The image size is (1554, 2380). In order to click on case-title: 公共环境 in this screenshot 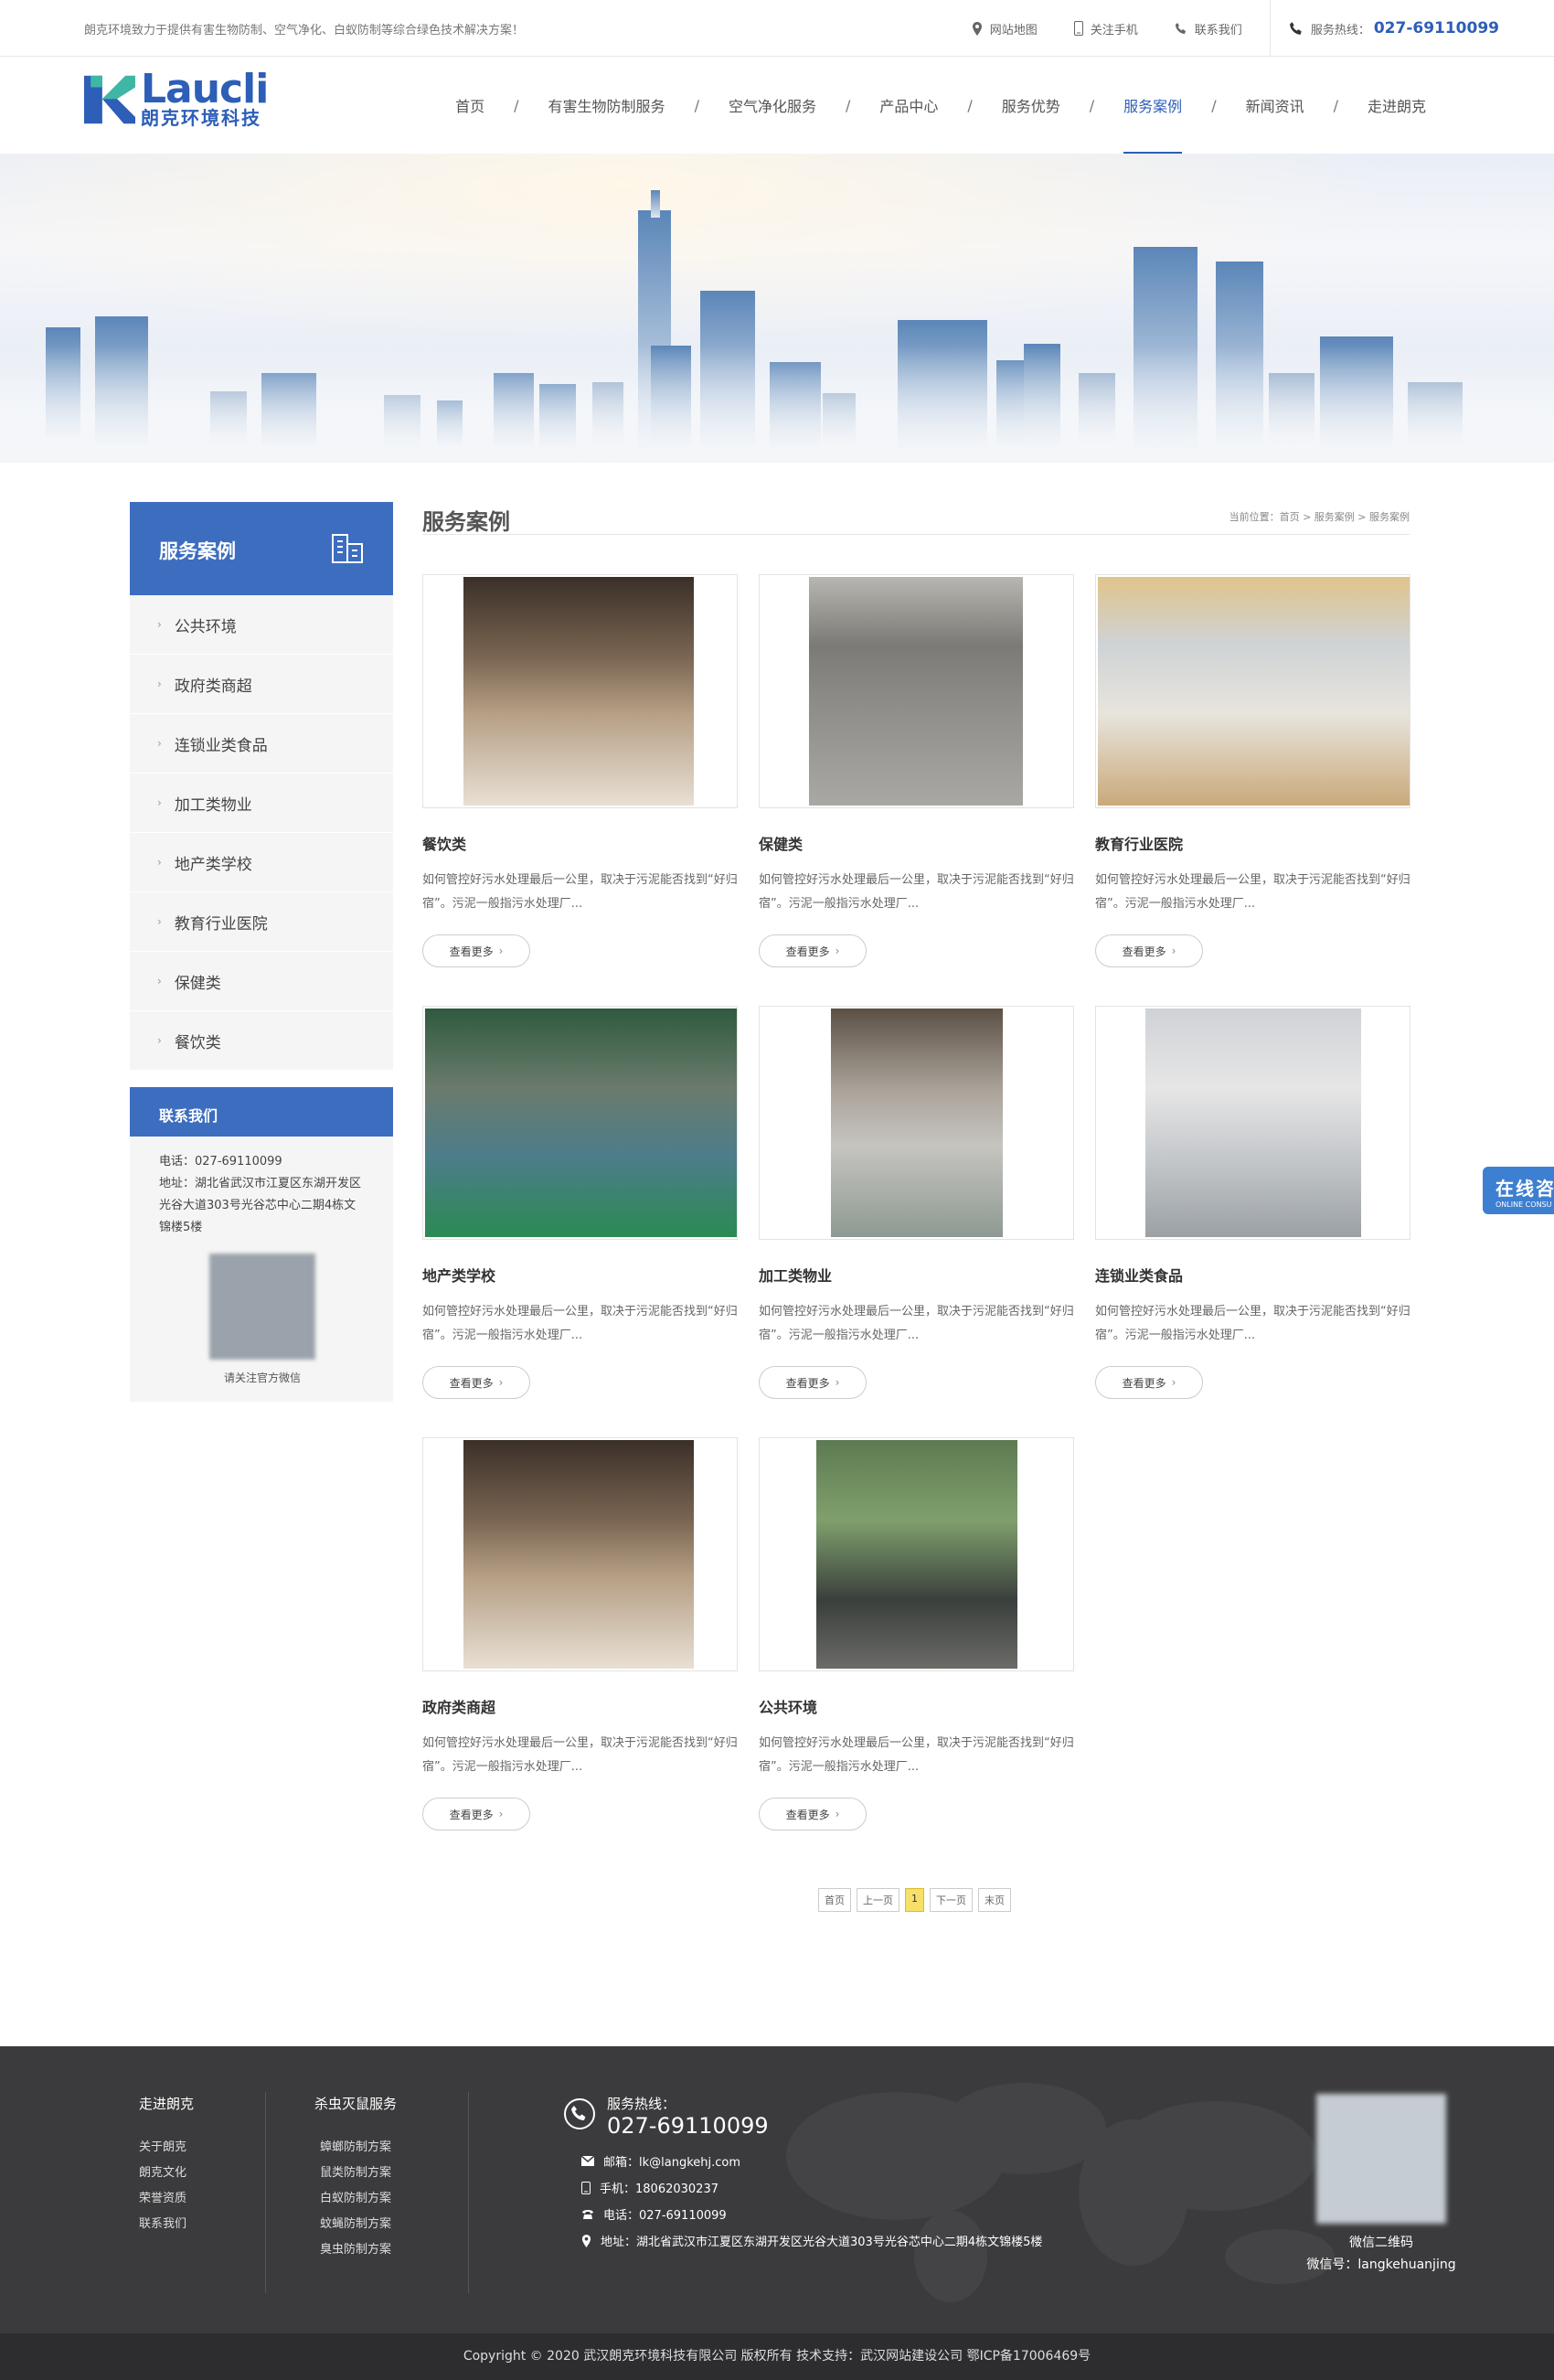, I will do `click(788, 1706)`.